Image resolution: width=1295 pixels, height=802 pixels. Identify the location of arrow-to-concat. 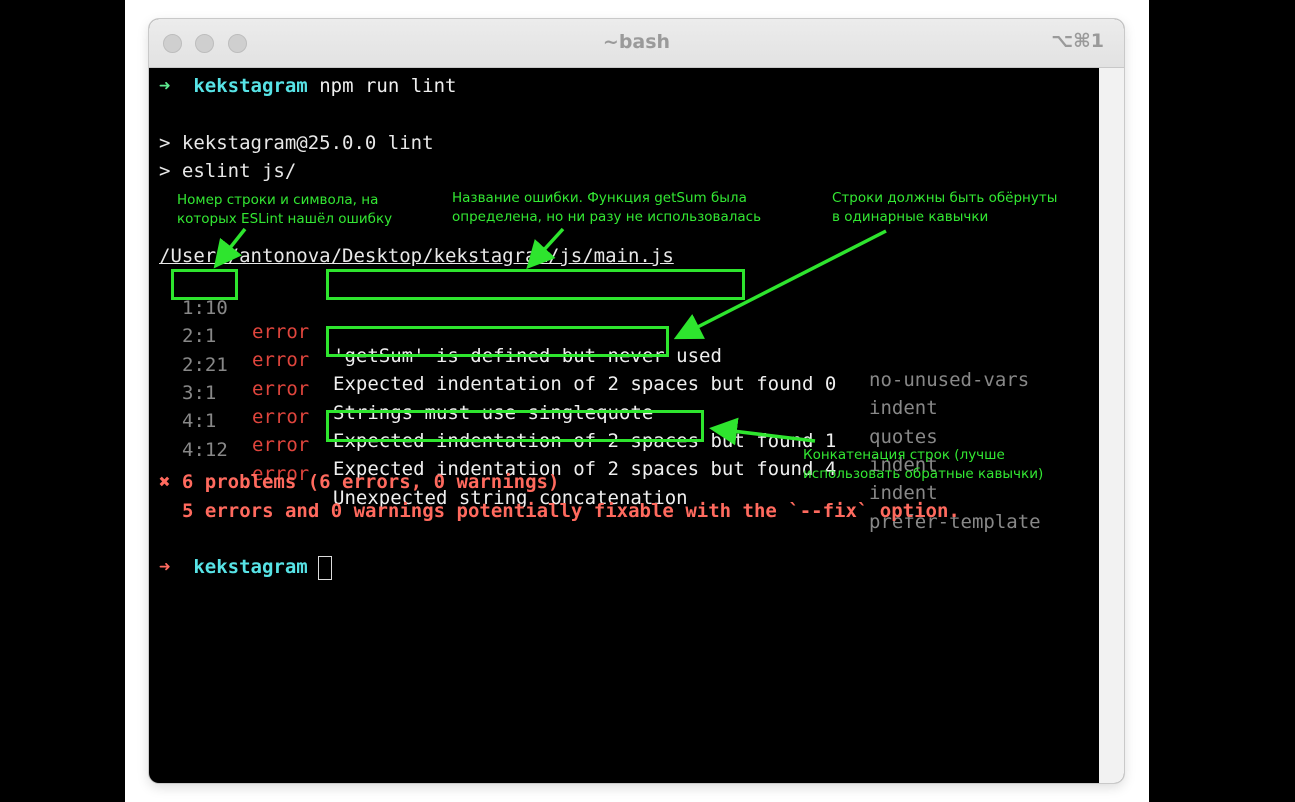
(762, 431).